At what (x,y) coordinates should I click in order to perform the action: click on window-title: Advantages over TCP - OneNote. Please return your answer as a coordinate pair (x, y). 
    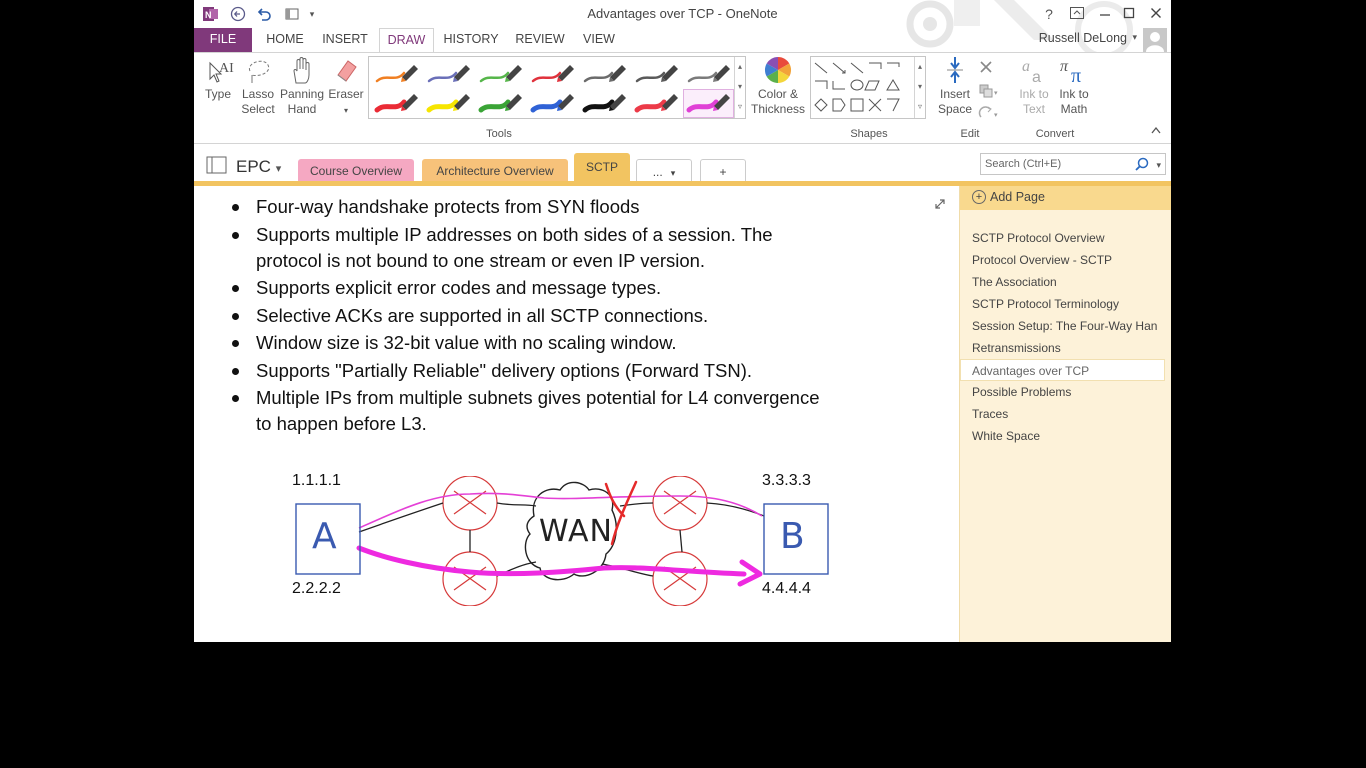
    Looking at the image, I should click on (682, 13).